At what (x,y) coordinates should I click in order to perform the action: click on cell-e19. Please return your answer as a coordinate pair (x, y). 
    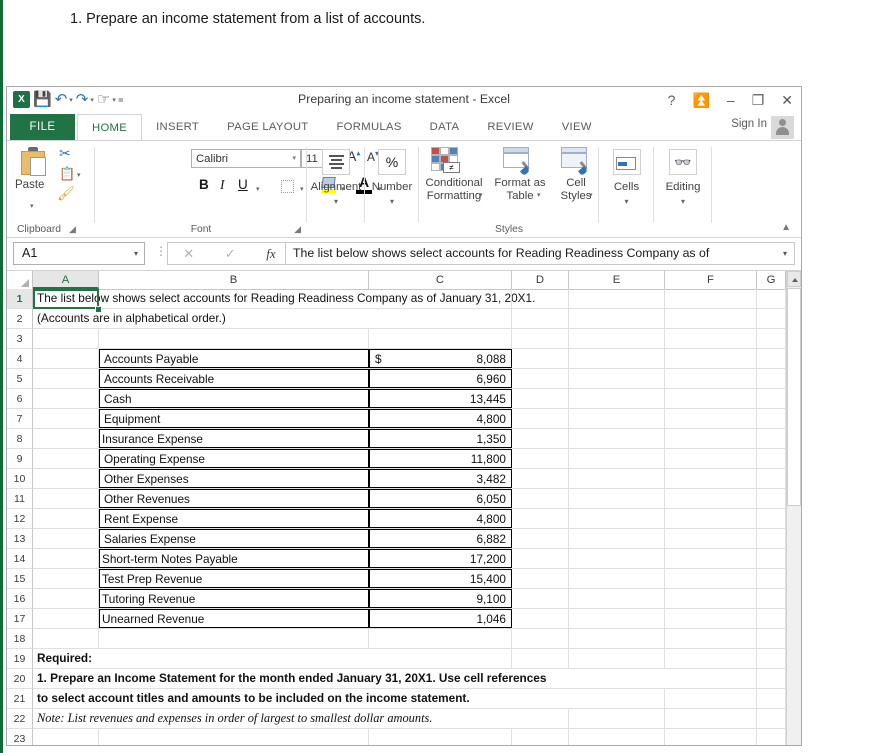
    Looking at the image, I should click on (617, 658).